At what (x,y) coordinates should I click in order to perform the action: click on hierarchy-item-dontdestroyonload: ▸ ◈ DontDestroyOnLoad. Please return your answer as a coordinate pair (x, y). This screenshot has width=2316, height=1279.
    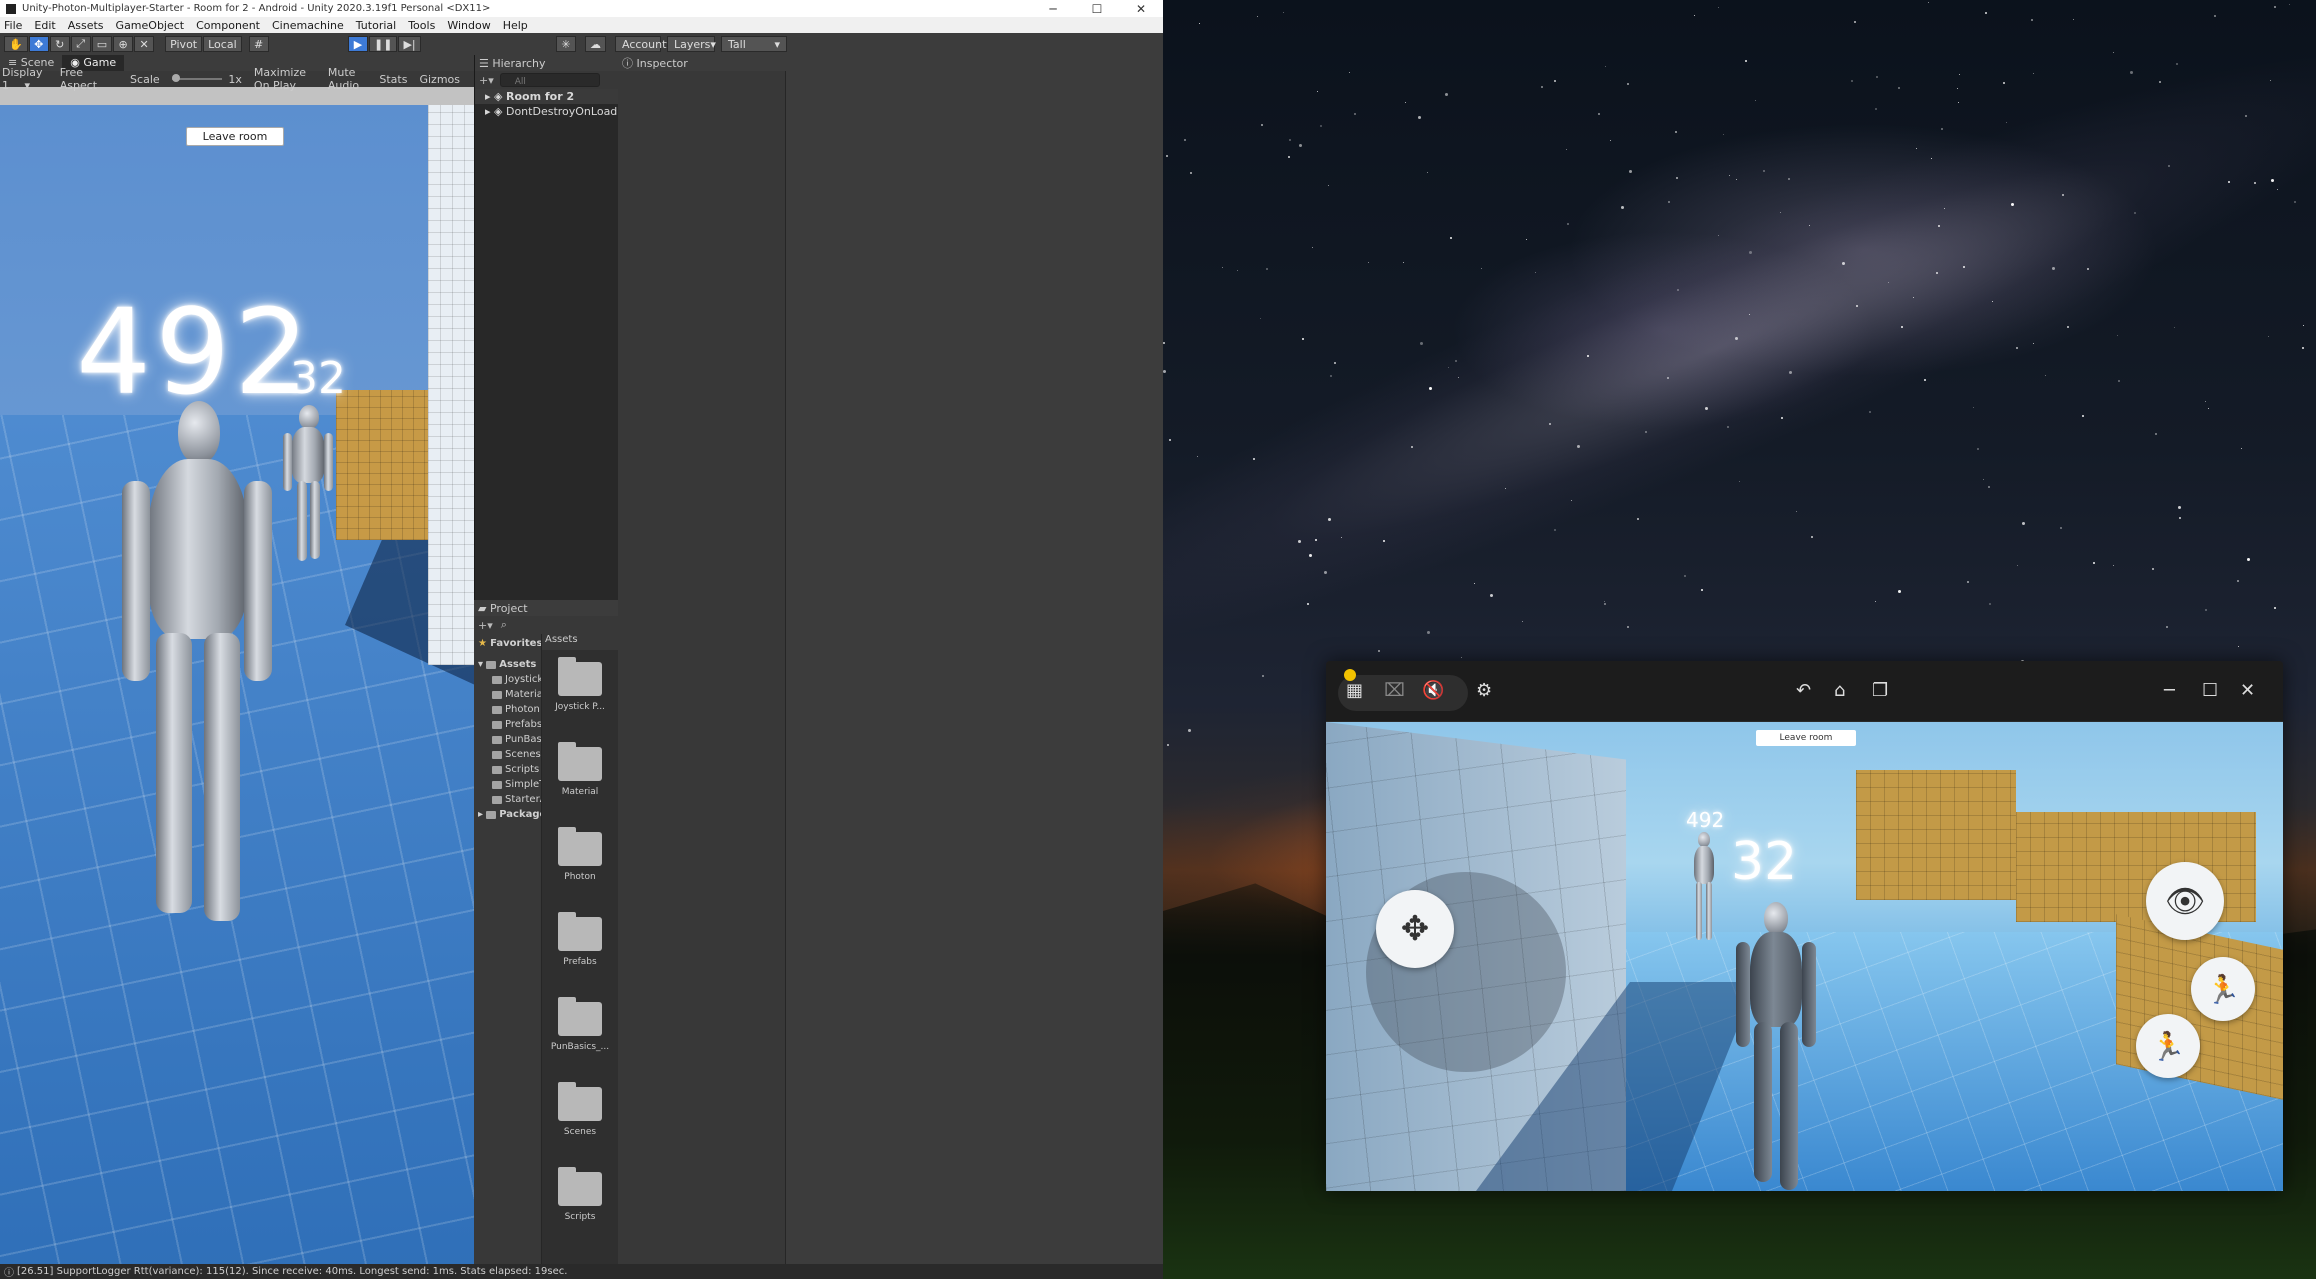
    Looking at the image, I should click on (546, 111).